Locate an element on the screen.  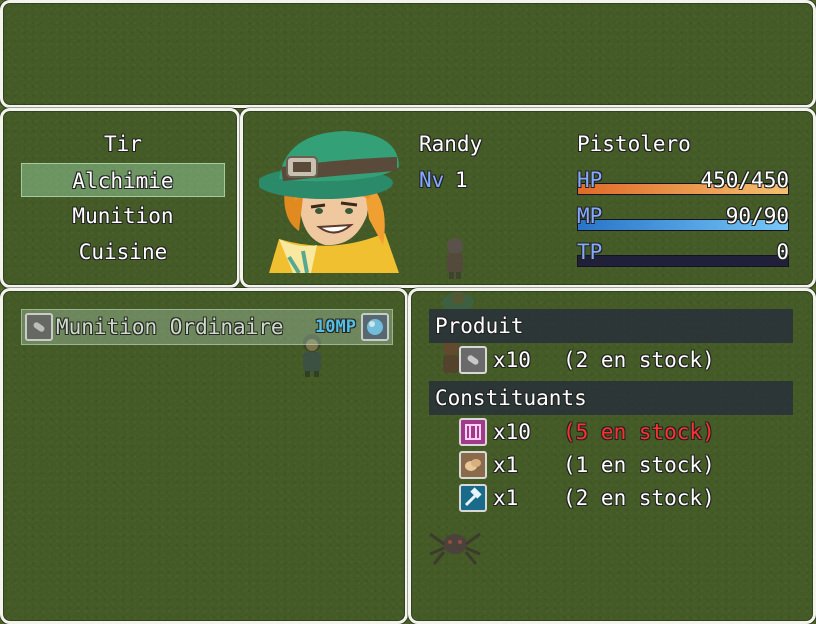
product-stock: (2 en stock) is located at coordinates (639, 360).